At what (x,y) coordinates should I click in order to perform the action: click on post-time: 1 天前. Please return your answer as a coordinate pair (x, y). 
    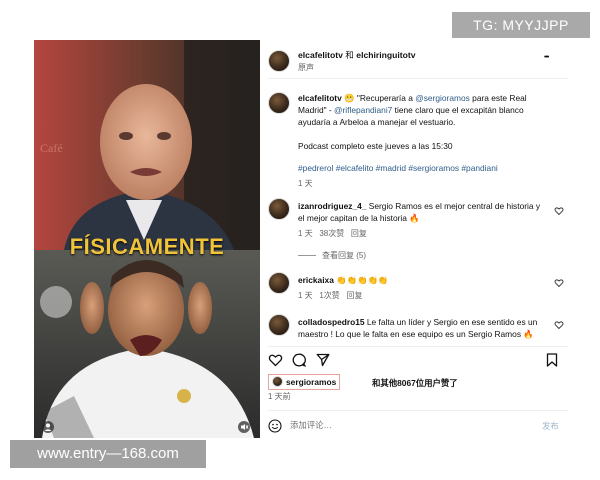
    Looking at the image, I should click on (279, 396).